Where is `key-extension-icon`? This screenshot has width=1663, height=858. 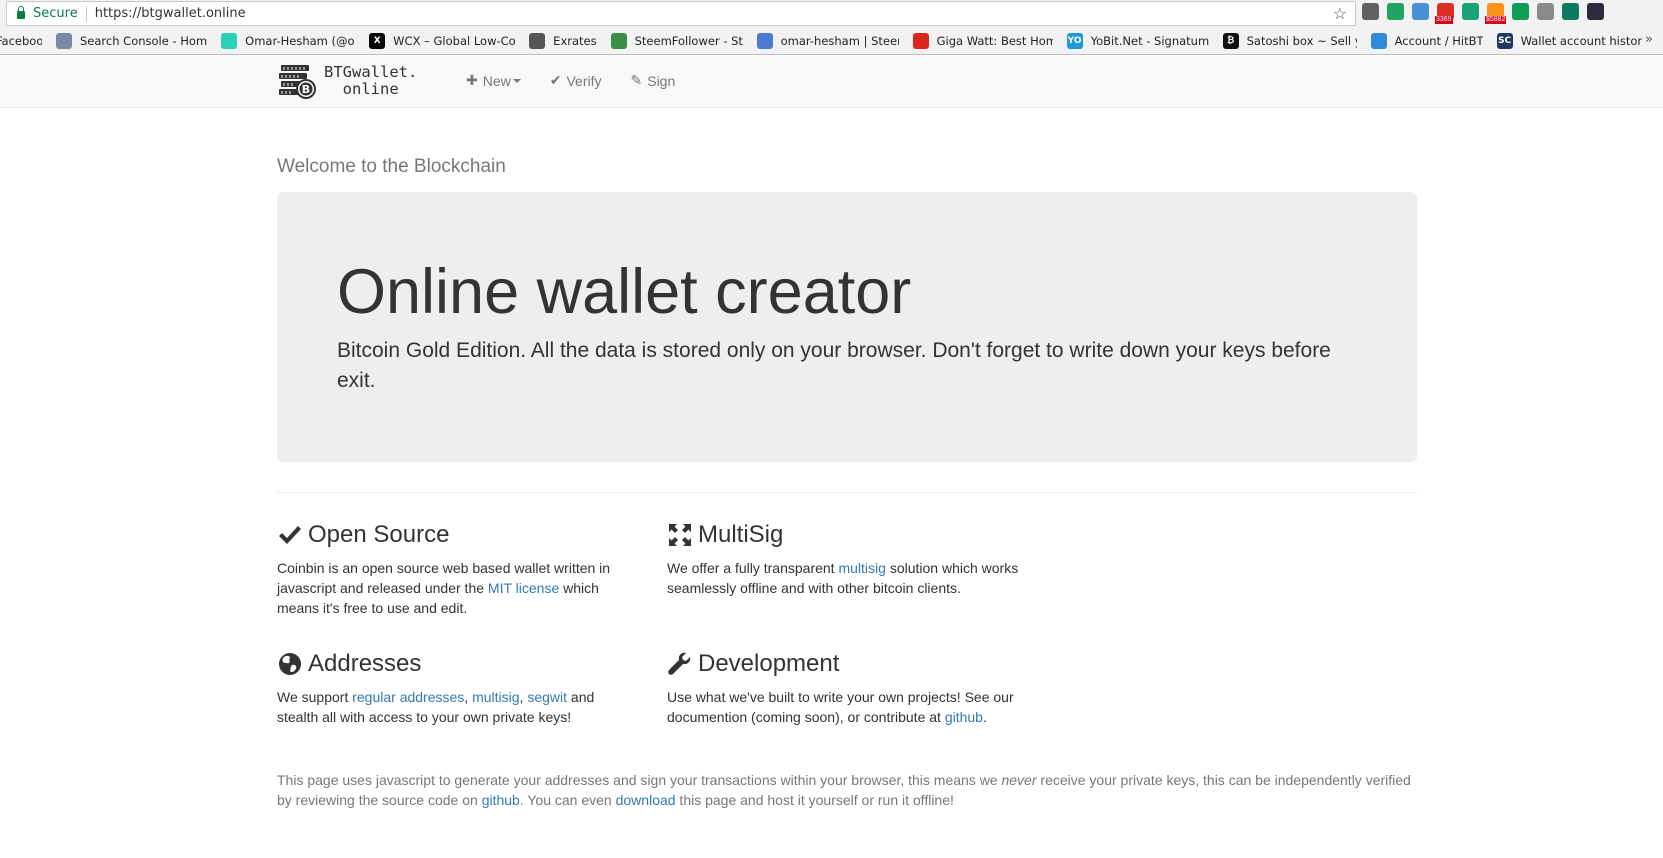
key-extension-icon is located at coordinates (1470, 11).